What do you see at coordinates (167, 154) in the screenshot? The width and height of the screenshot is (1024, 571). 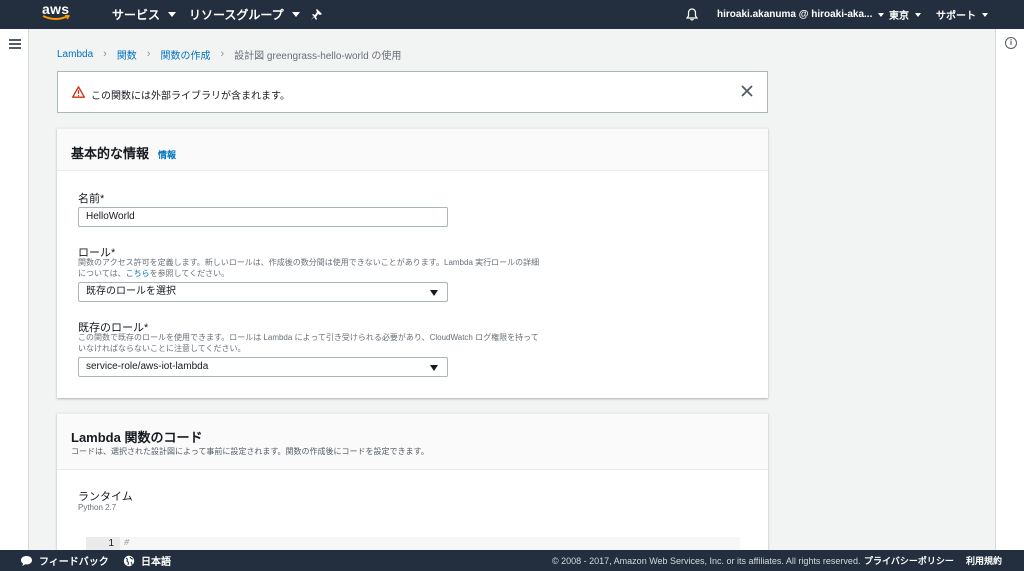 I see `info-link: 情報` at bounding box center [167, 154].